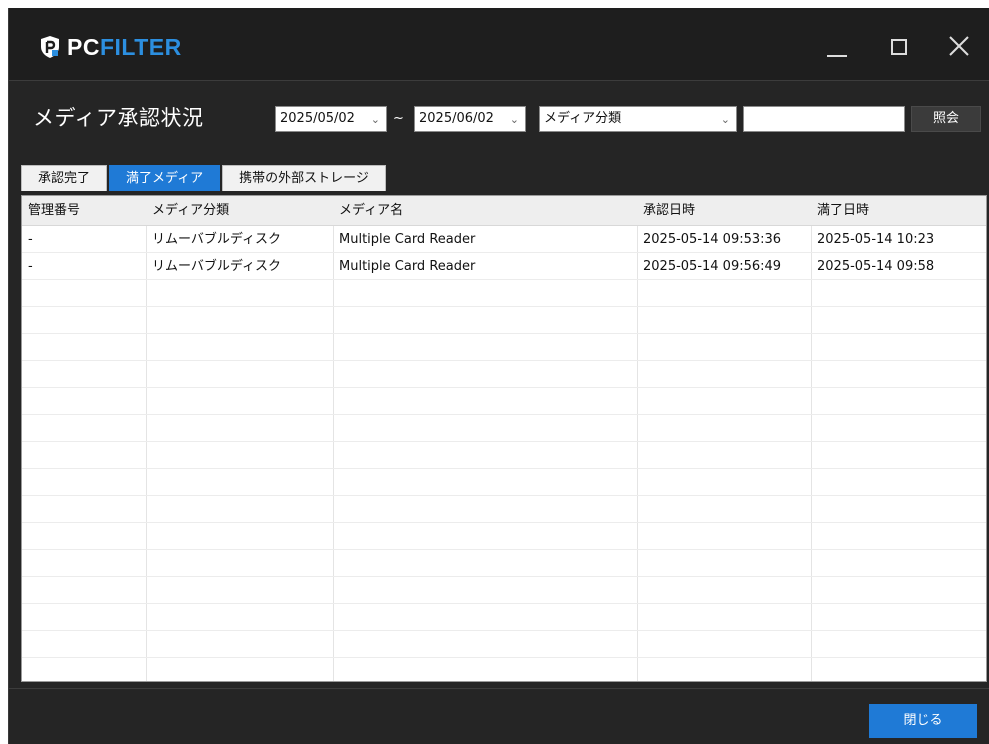  Describe the element at coordinates (638, 119) in the screenshot. I see `media-type-select: メディア分類 ⌄` at that location.